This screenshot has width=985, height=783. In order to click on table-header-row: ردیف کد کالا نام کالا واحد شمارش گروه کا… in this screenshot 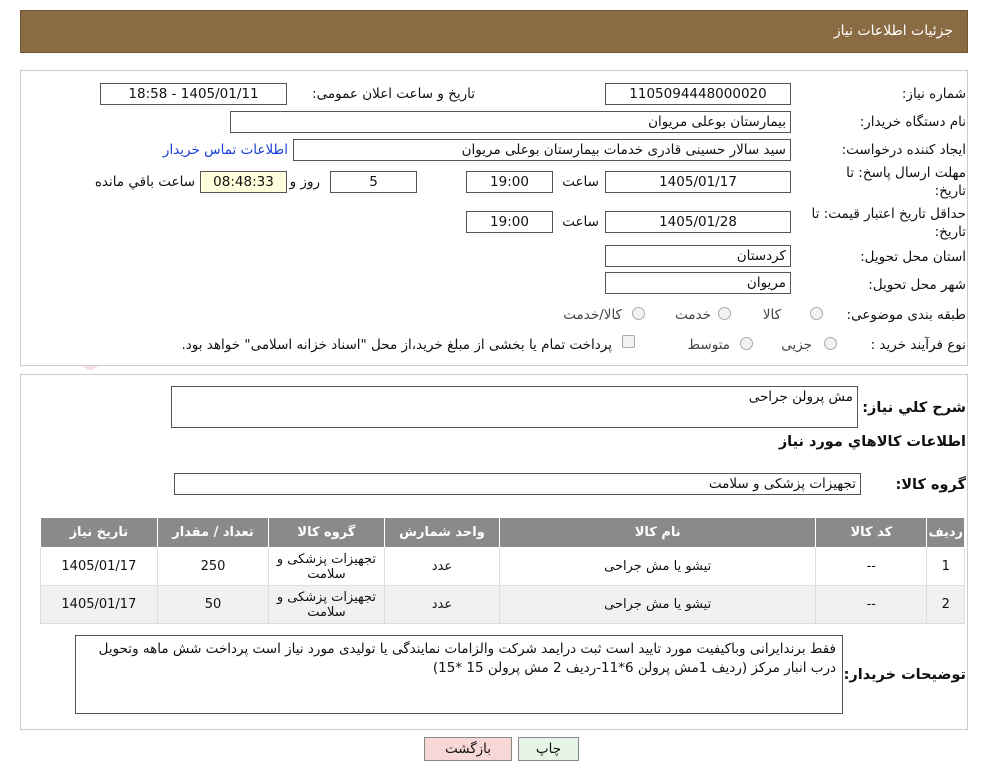, I will do `click(502, 532)`.